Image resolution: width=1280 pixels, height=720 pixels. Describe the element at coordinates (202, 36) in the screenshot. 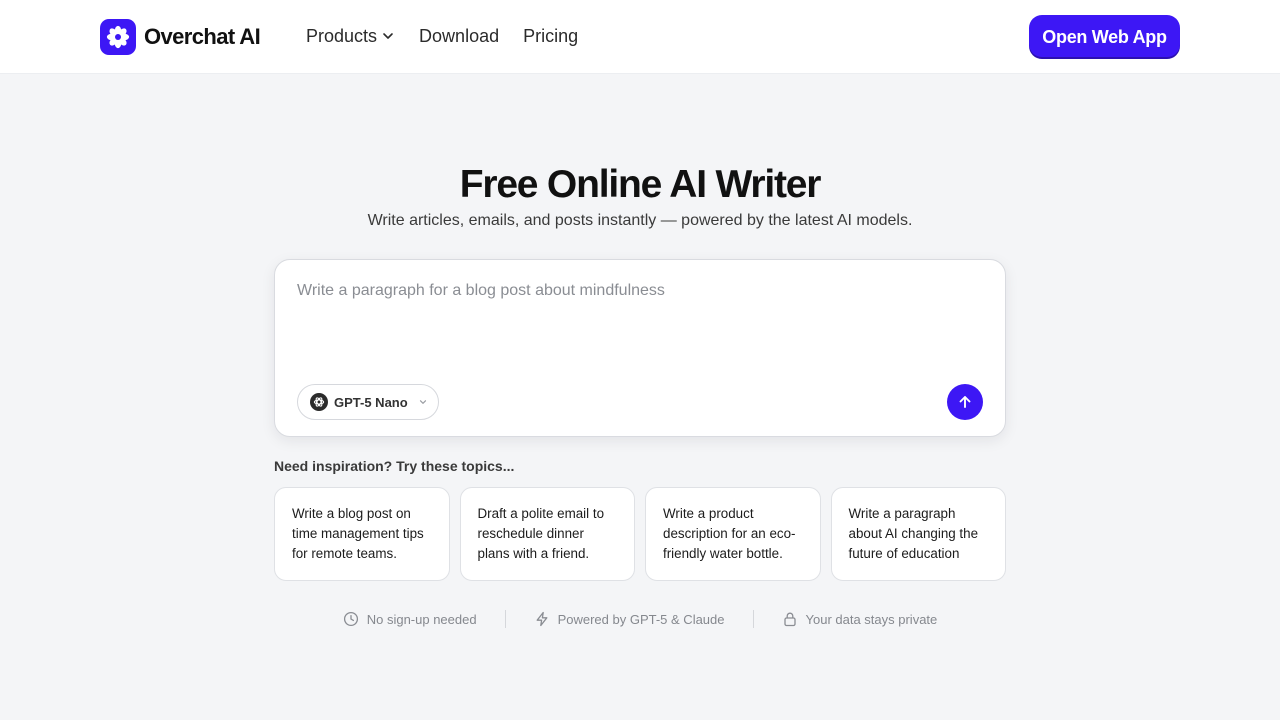

I see `brand-name: Overchat AI` at that location.